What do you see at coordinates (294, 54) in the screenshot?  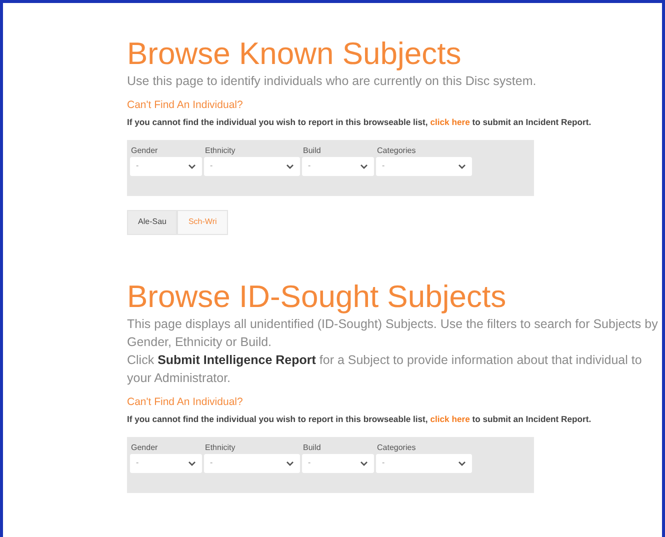 I see `page-title: Browse Known Subjects` at bounding box center [294, 54].